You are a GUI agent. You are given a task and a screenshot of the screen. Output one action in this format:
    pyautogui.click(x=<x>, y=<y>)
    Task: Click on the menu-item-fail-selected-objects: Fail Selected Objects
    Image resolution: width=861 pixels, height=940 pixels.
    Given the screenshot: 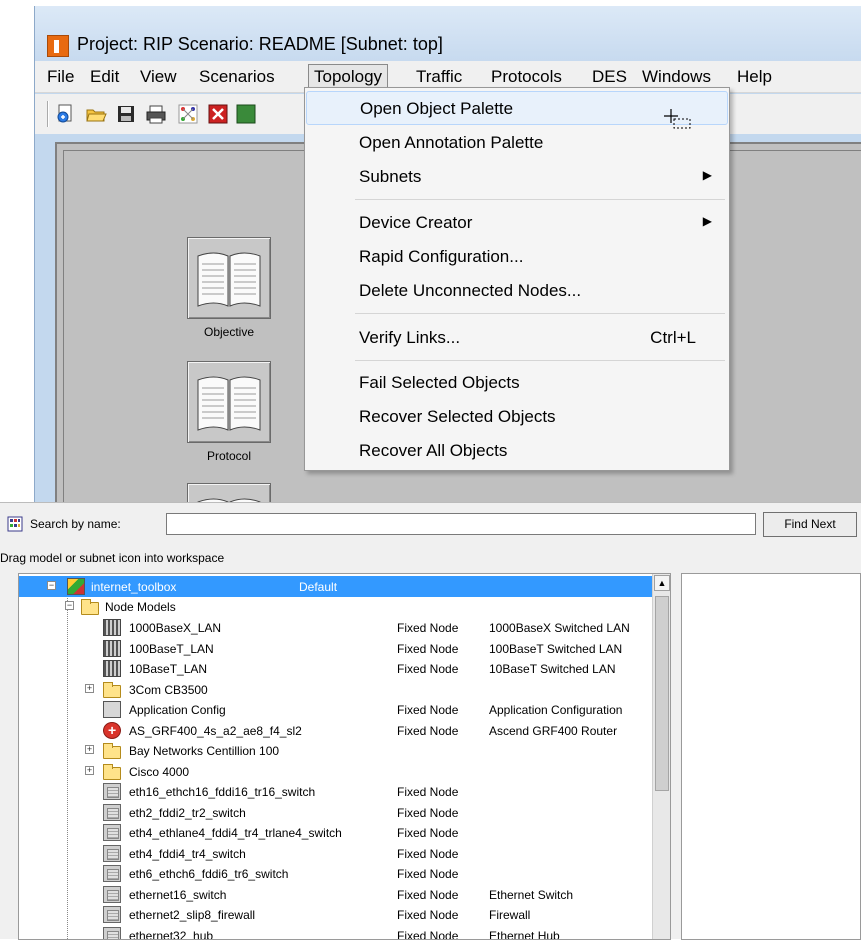 What is the action you would take?
    pyautogui.click(x=517, y=383)
    